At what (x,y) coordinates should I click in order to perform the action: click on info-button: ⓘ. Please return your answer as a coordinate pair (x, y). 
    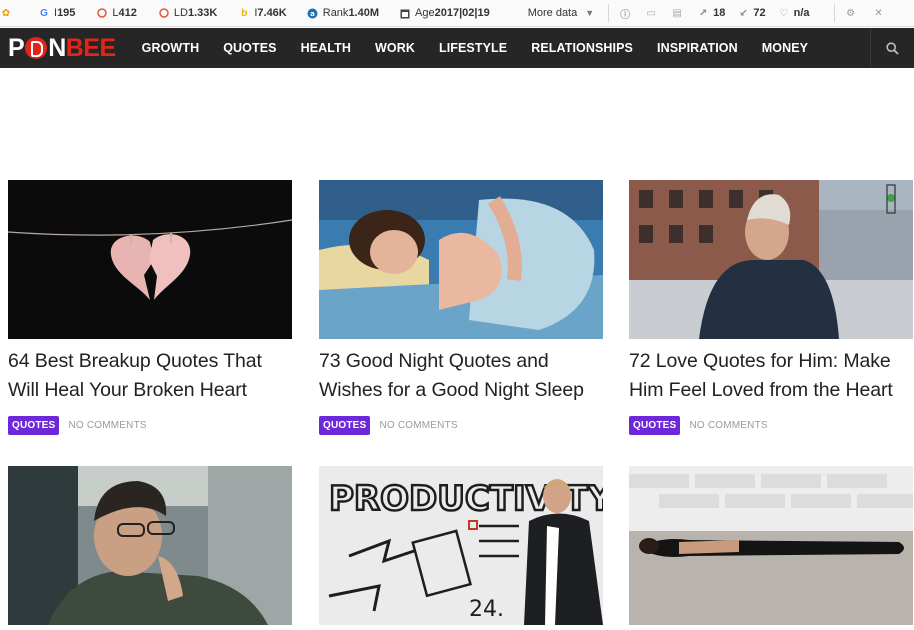
    Looking at the image, I should click on (627, 14).